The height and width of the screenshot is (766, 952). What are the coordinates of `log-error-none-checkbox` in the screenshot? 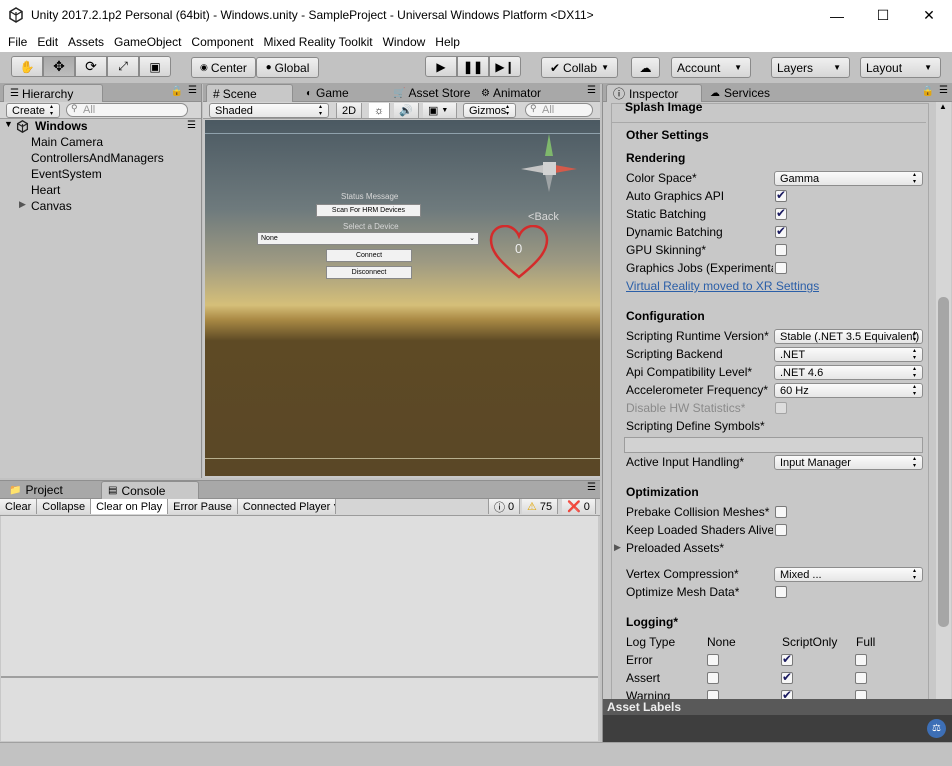 It's located at (713, 660).